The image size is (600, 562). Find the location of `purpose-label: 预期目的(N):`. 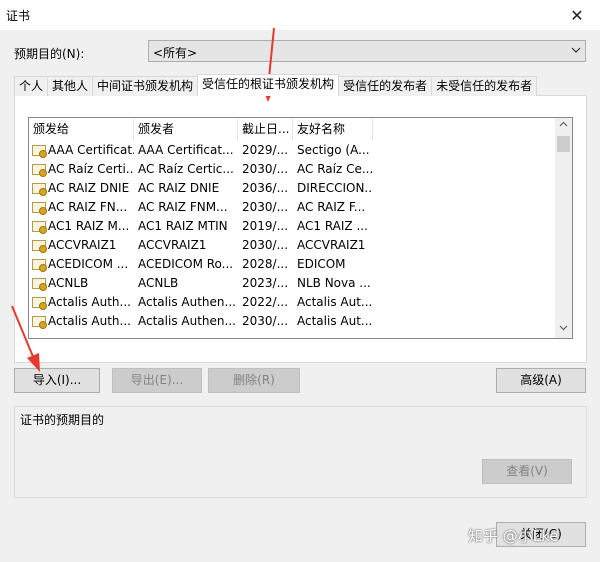

purpose-label: 预期目的(N): is located at coordinates (49, 54).